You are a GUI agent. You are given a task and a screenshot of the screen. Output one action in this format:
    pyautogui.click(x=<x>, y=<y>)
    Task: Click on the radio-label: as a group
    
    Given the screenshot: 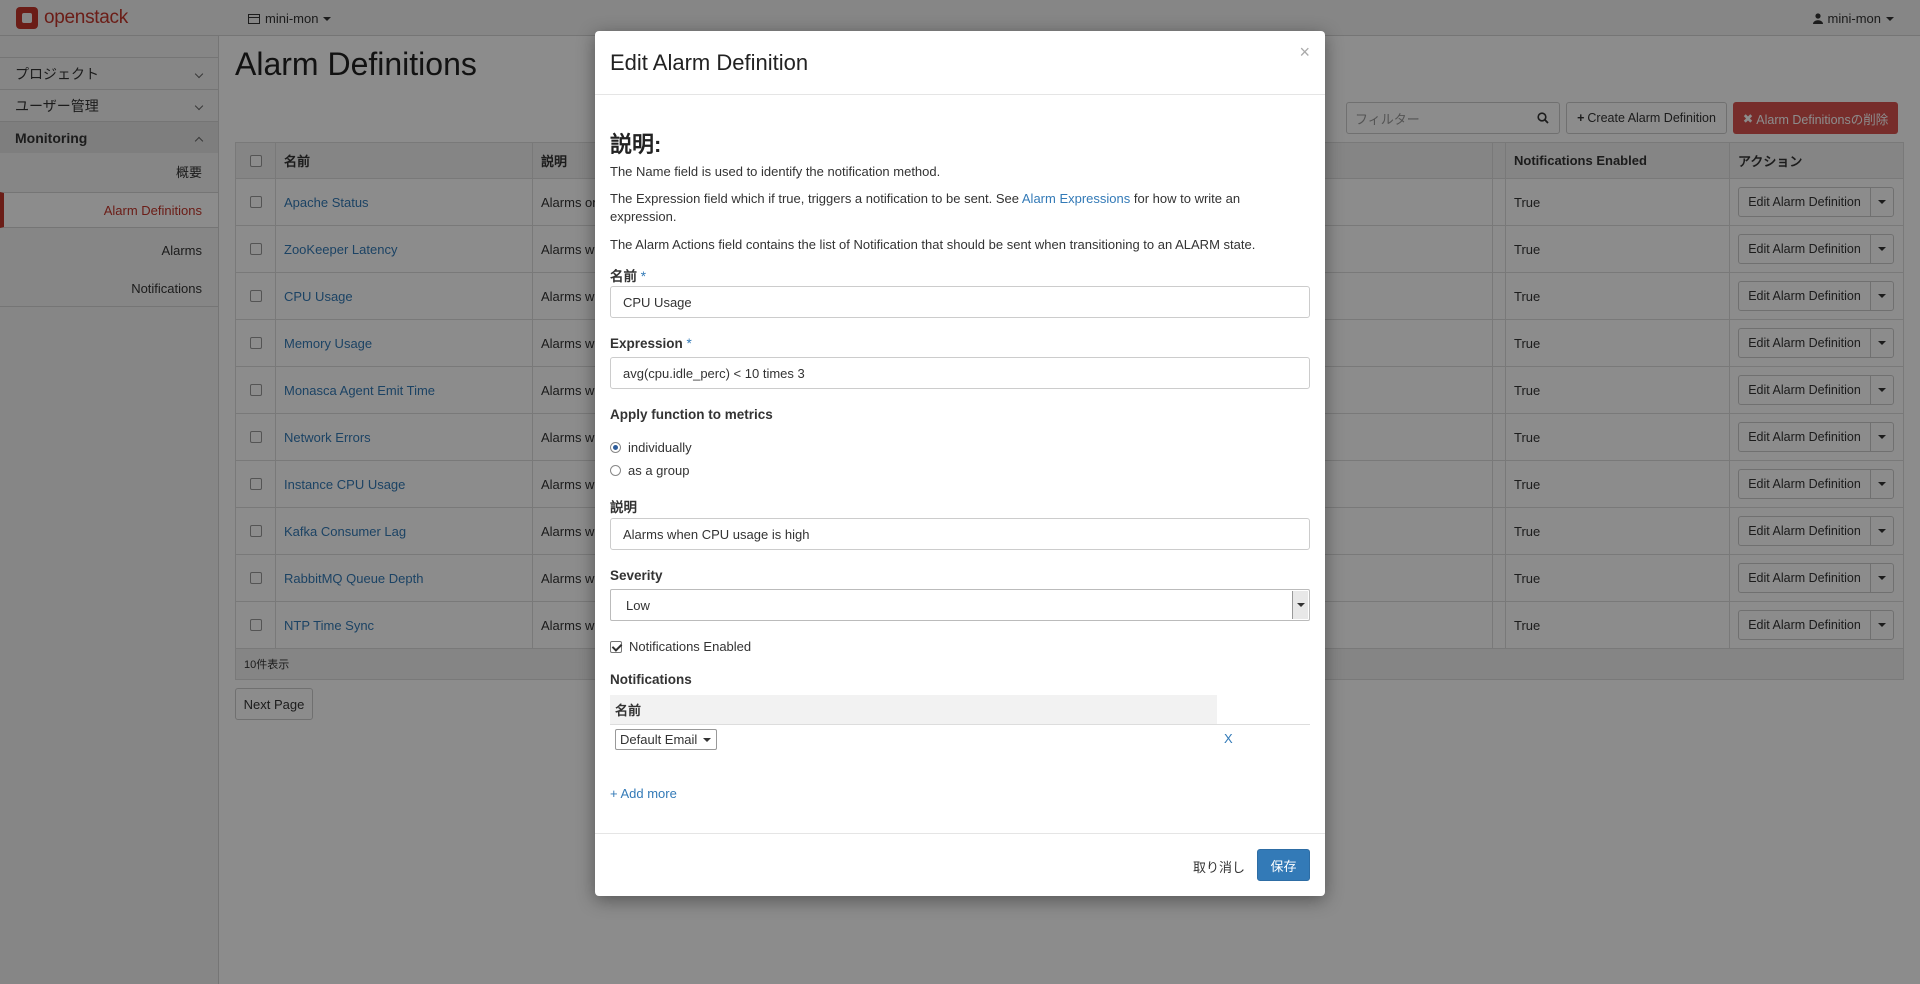 What is the action you would take?
    pyautogui.click(x=659, y=470)
    